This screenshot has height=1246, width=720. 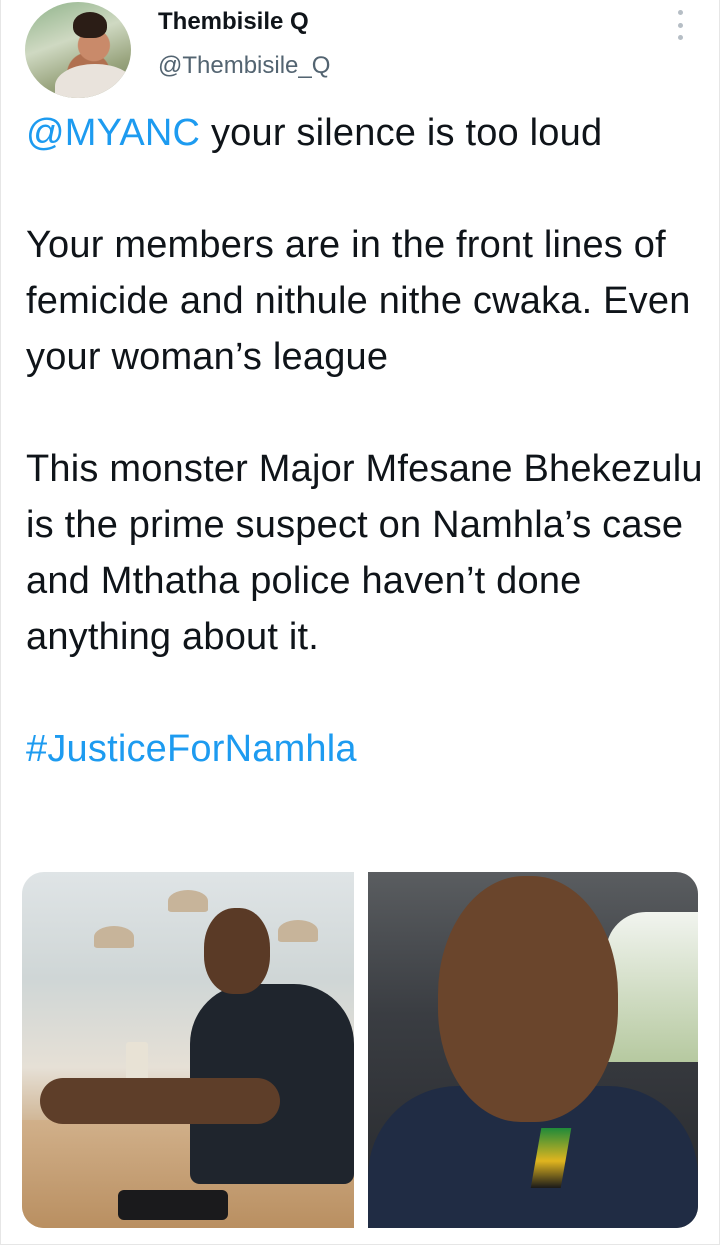 I want to click on avatar-shoulder, so click(x=93, y=81).